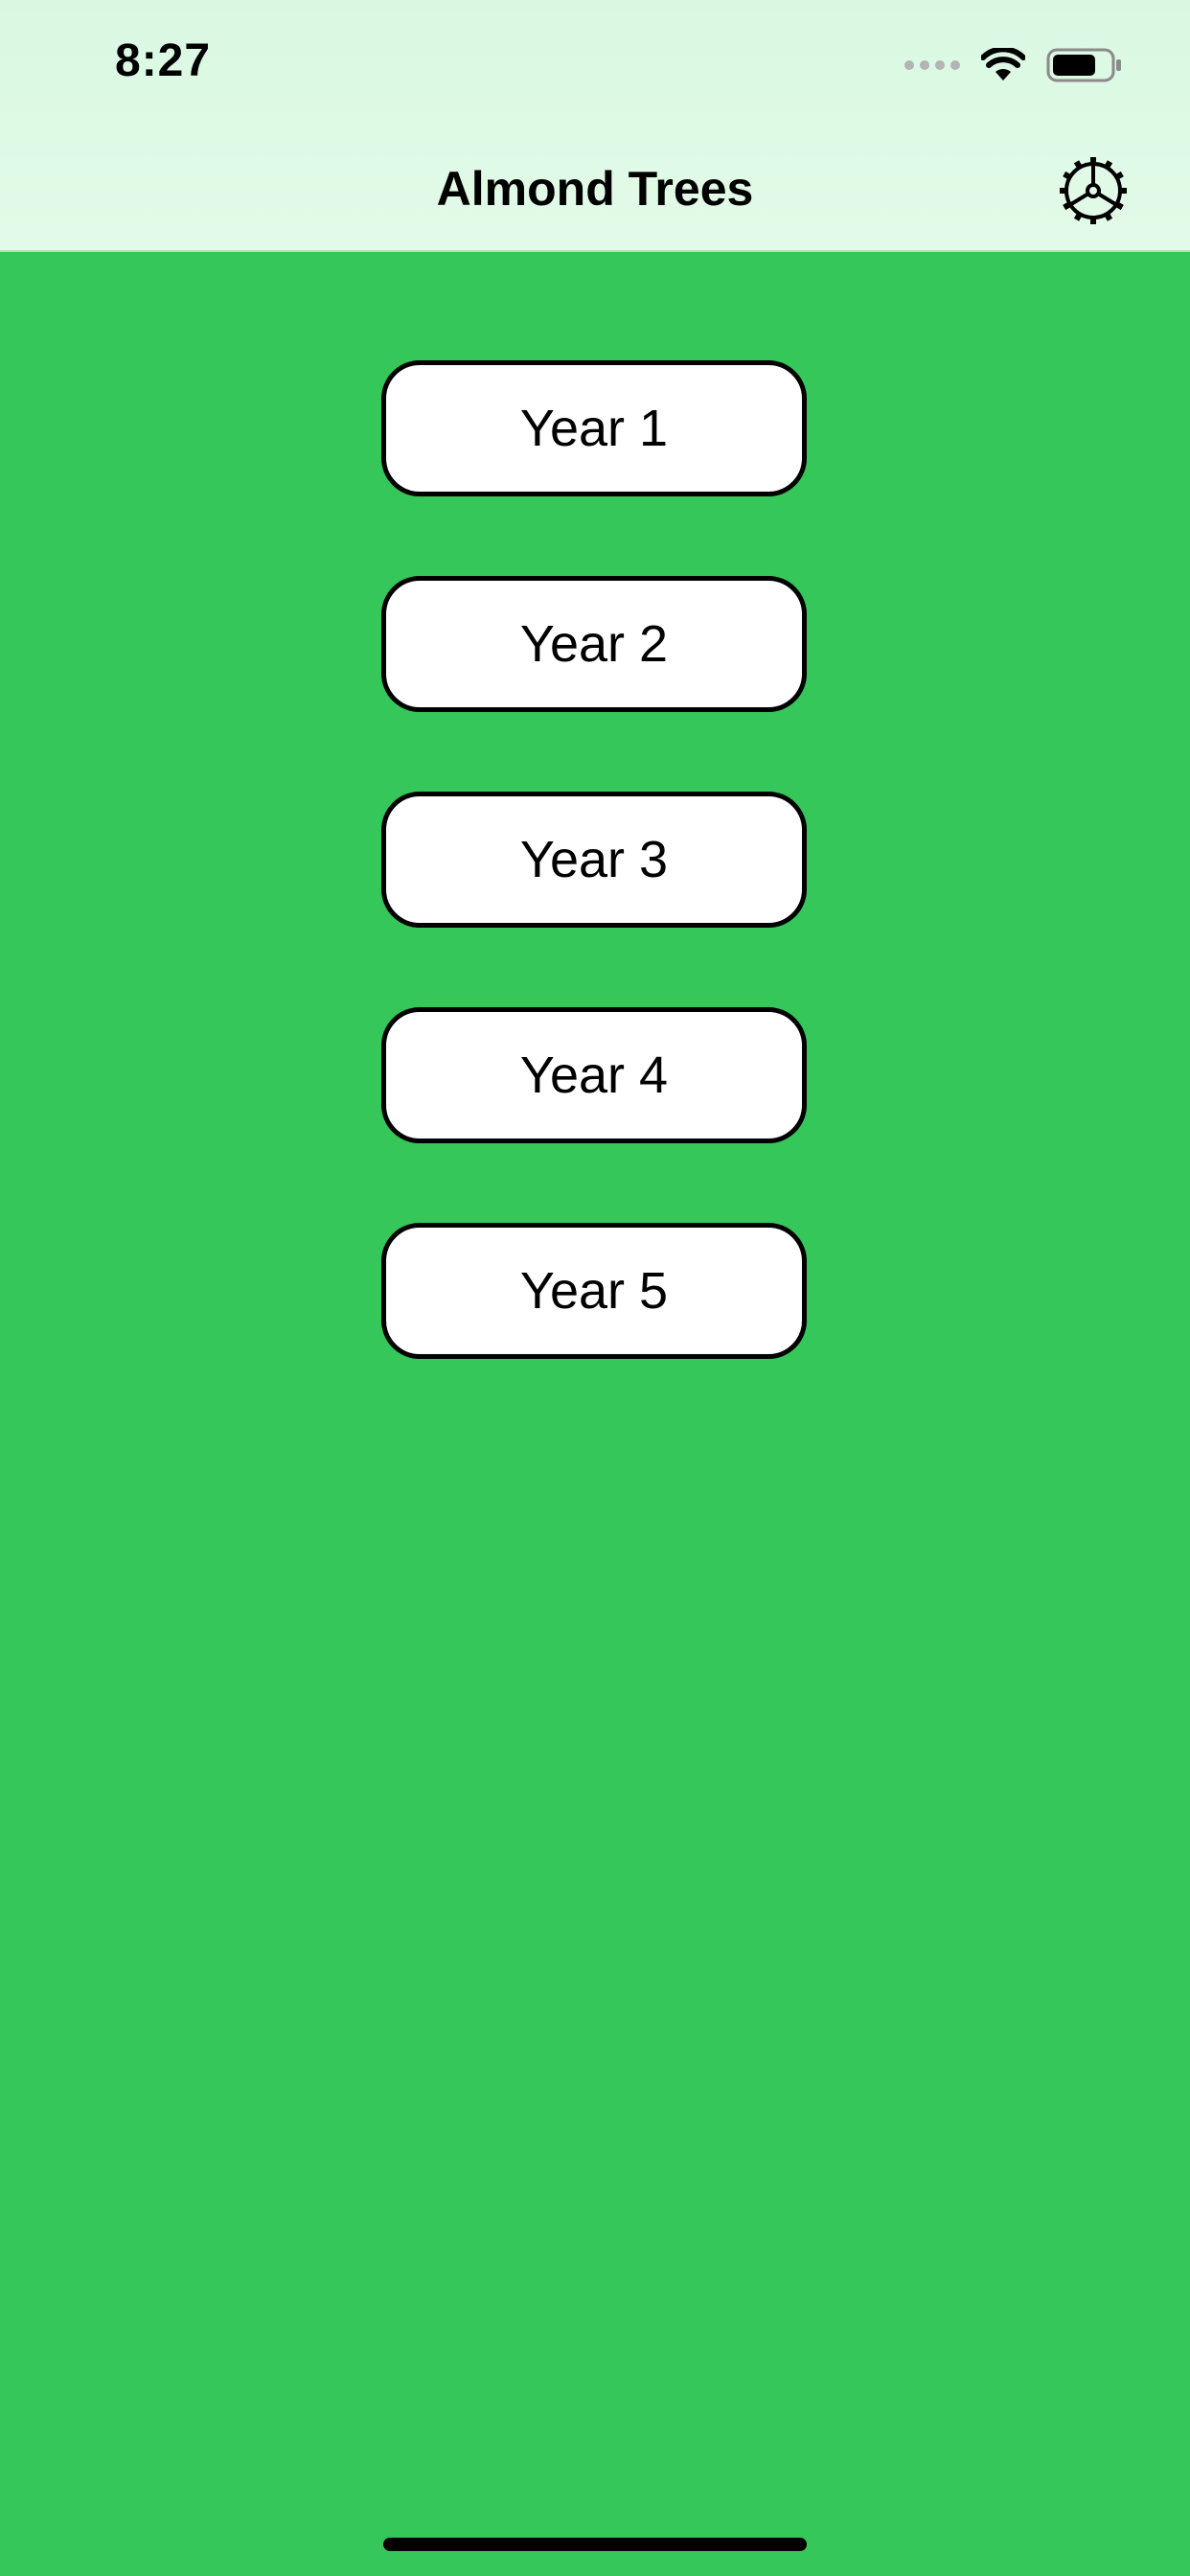 The image size is (1190, 2576). What do you see at coordinates (594, 1291) in the screenshot?
I see `year-5-button: Year 5` at bounding box center [594, 1291].